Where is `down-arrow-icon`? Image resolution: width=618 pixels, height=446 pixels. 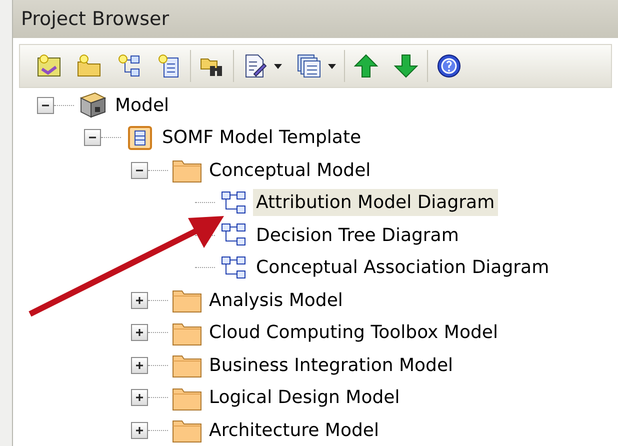 down-arrow-icon is located at coordinates (406, 66).